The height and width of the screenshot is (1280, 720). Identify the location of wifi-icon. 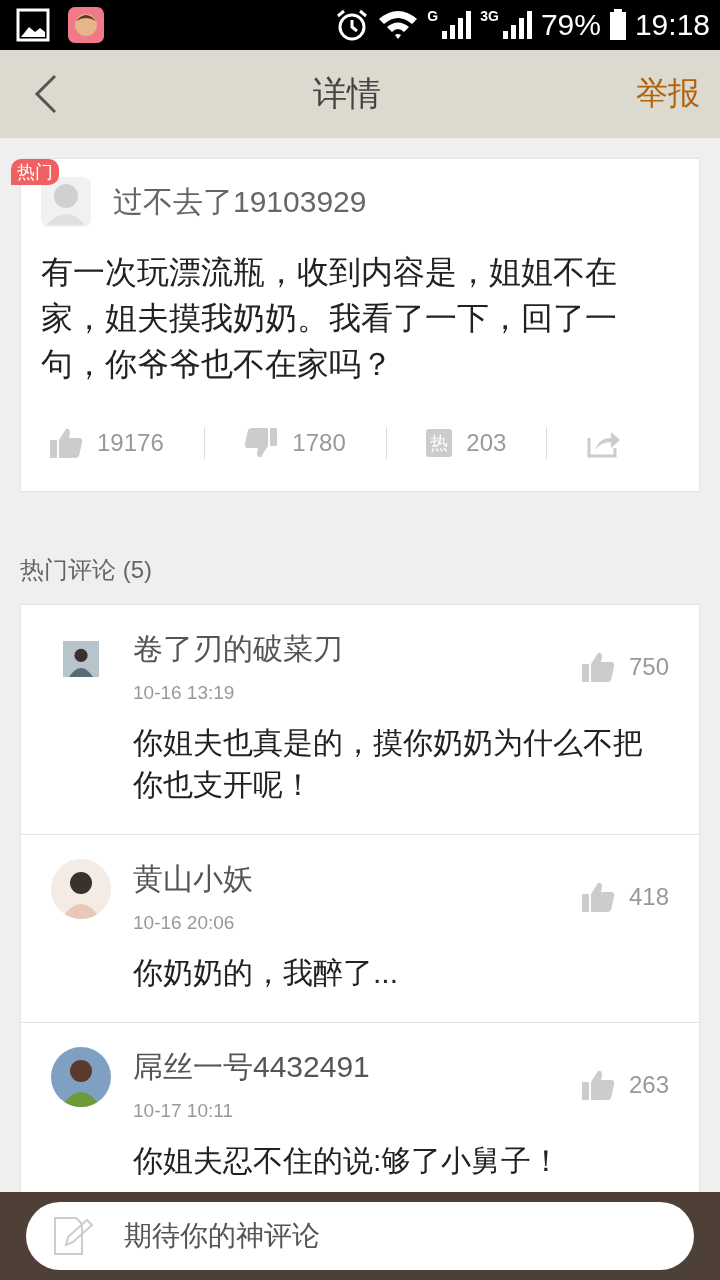
(398, 25).